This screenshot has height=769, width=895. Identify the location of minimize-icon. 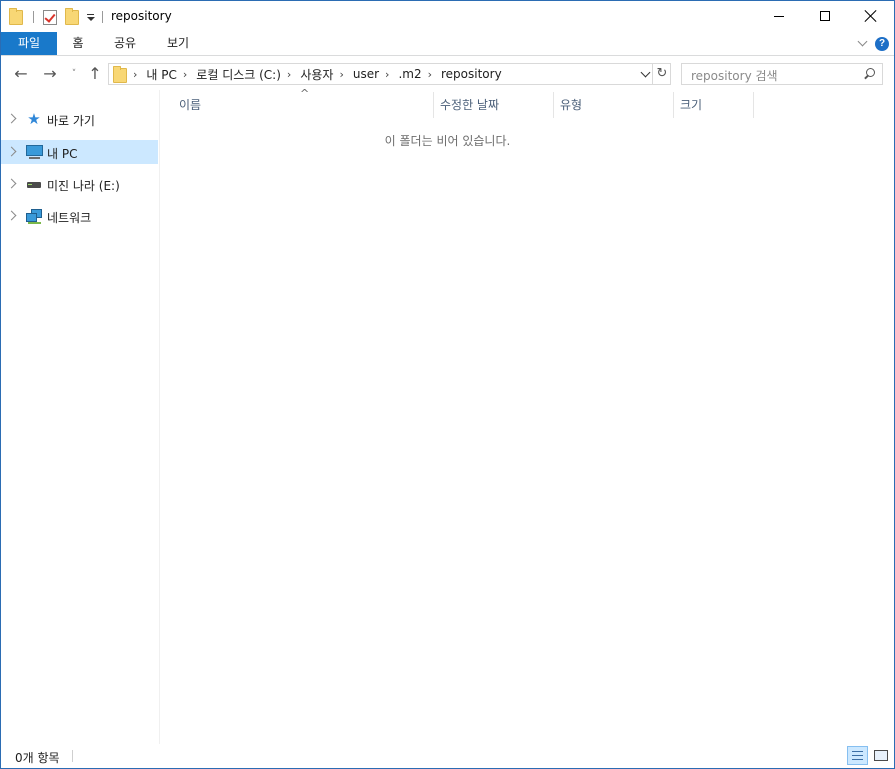
(779, 16).